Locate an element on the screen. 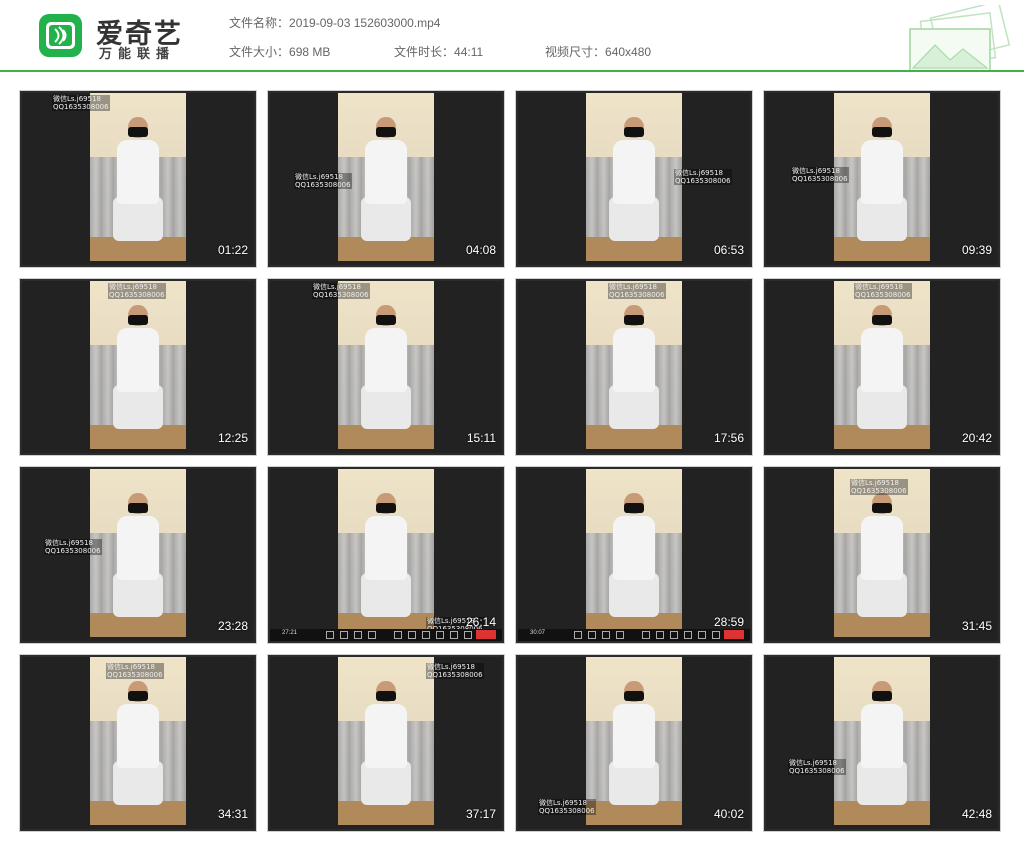 The width and height of the screenshot is (1024, 853). player-time: 27:21 is located at coordinates (290, 633).